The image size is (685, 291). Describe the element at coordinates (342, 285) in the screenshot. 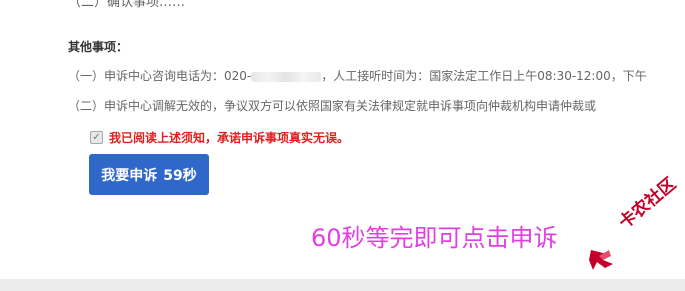

I see `footer-bar` at that location.